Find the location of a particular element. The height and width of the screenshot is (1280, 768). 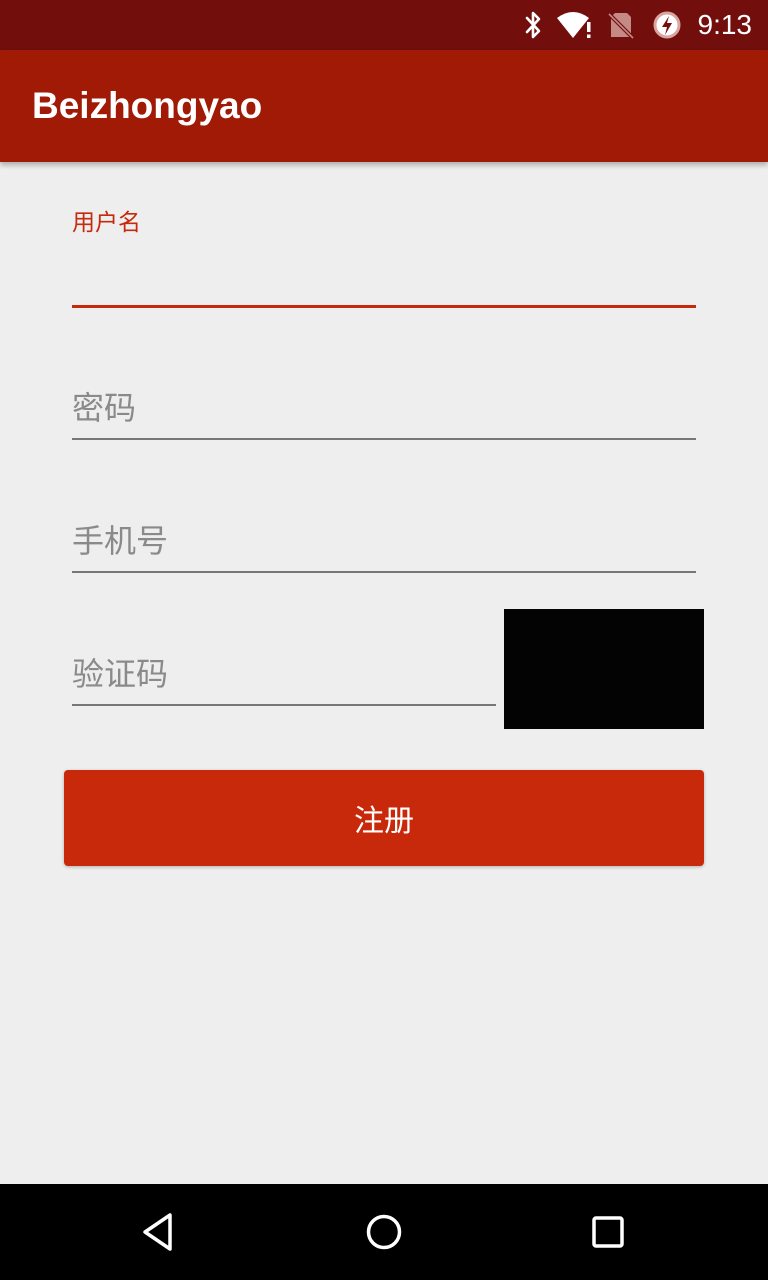

phone-input is located at coordinates (384, 541).